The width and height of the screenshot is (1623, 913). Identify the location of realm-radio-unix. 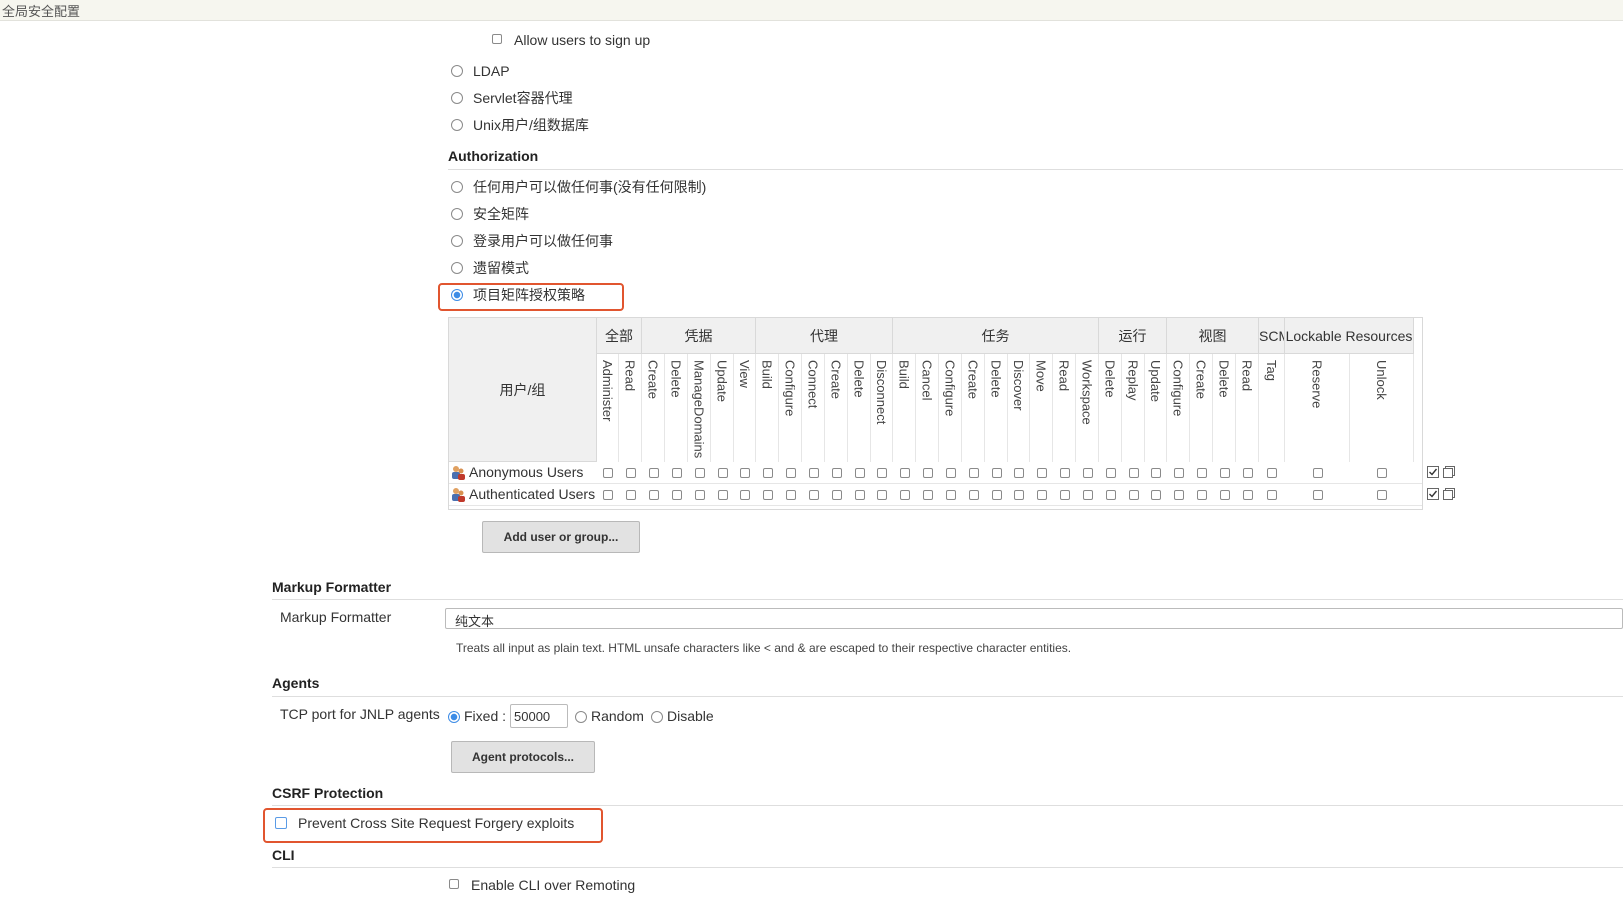
(457, 125).